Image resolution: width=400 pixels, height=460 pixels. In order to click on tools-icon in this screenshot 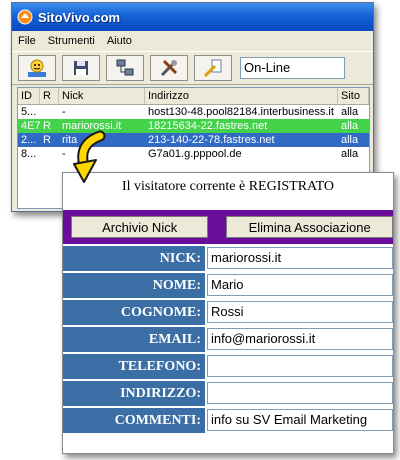, I will do `click(169, 68)`.